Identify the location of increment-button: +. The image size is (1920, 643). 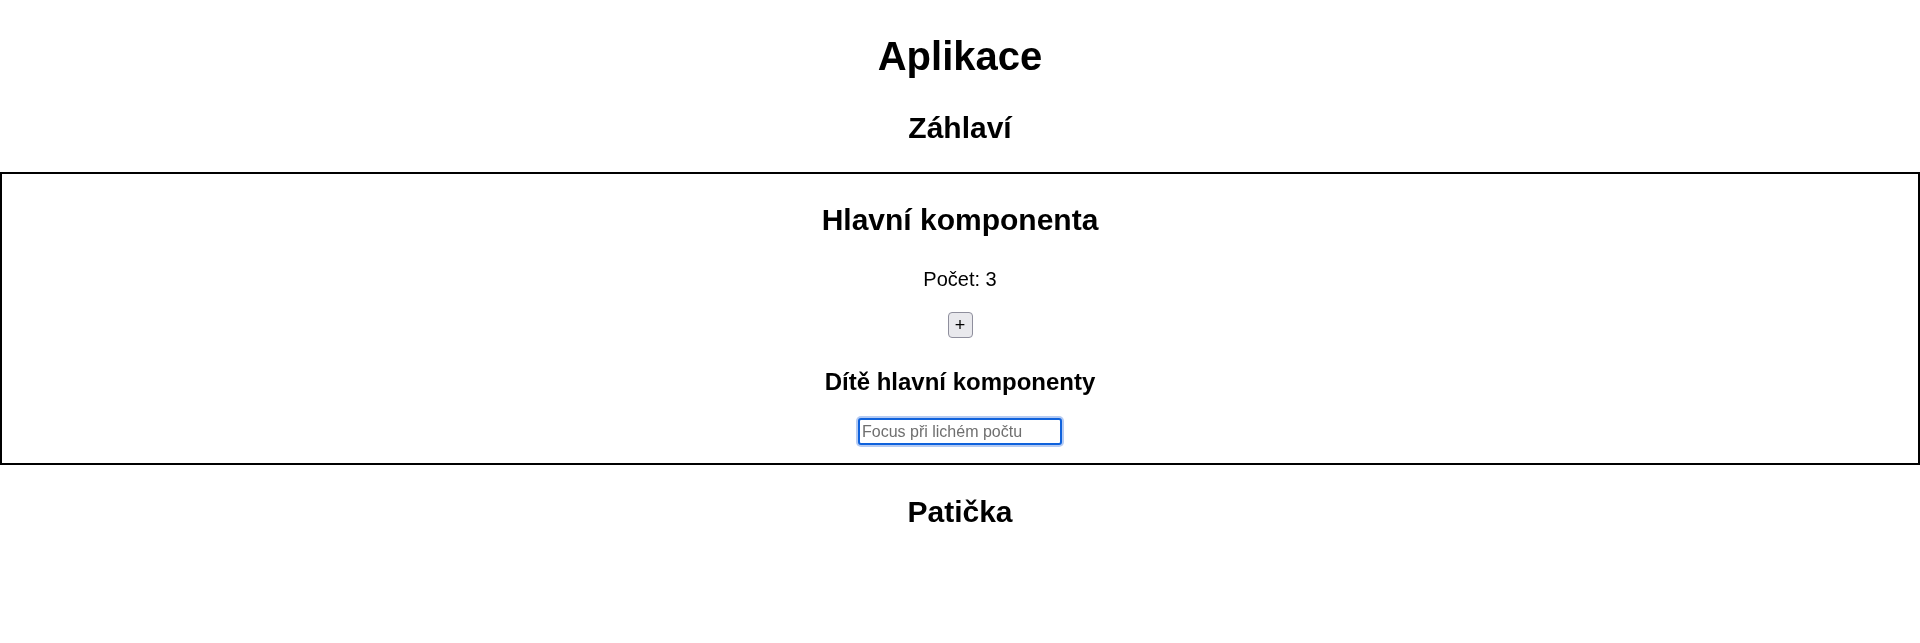
(960, 325).